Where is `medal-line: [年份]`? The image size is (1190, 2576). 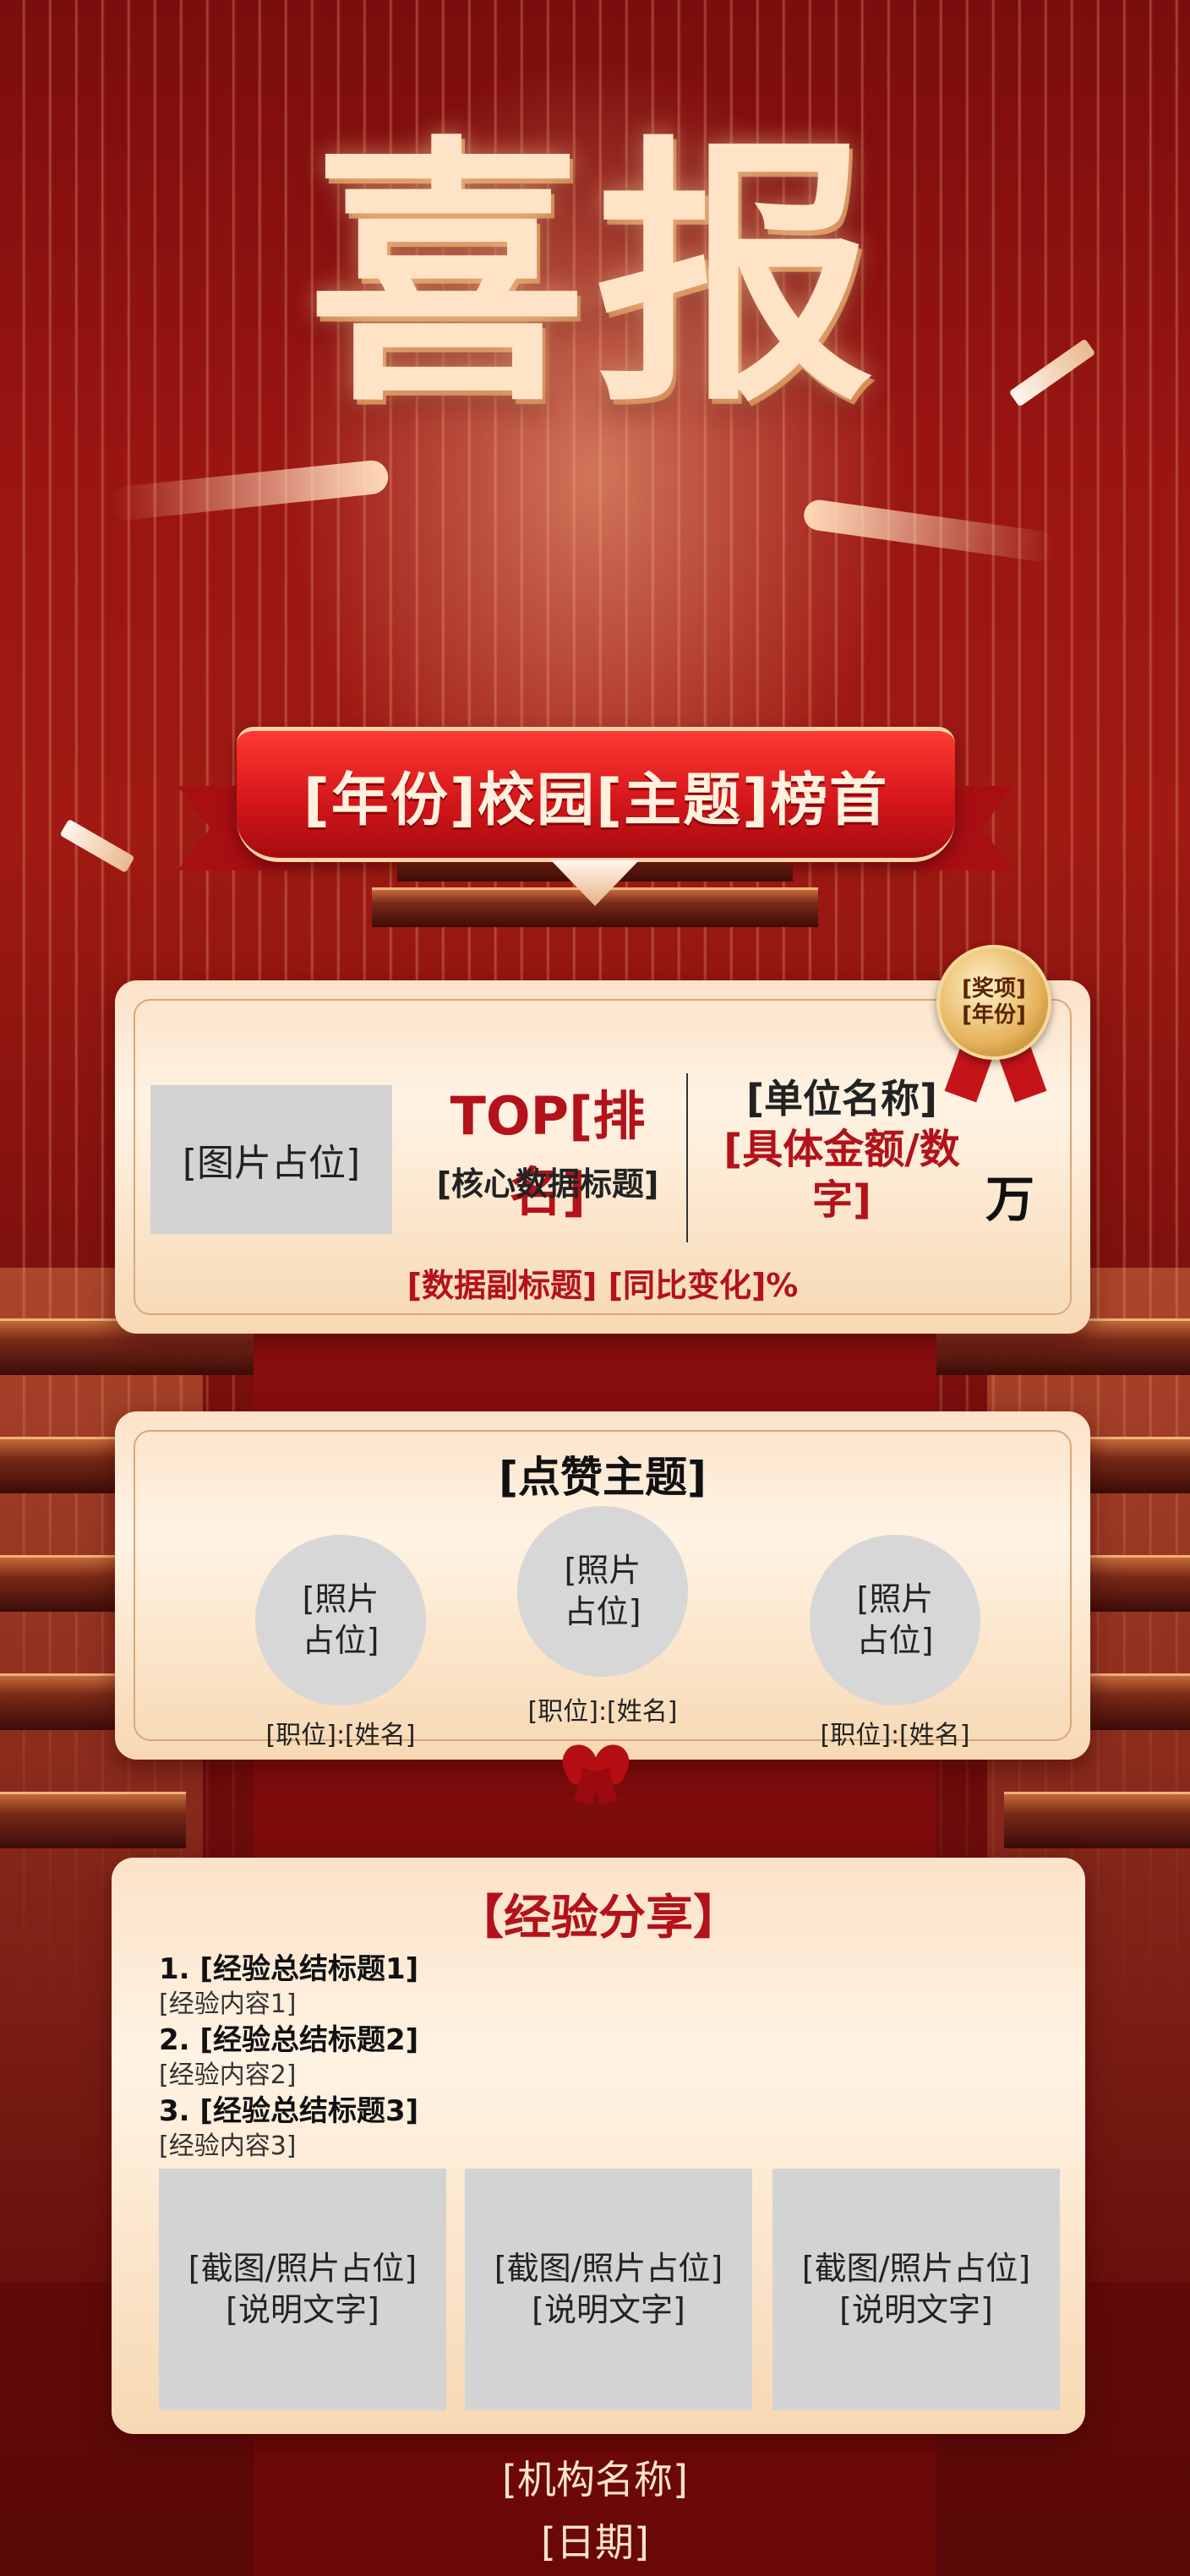
medal-line: [年份] is located at coordinates (994, 1015).